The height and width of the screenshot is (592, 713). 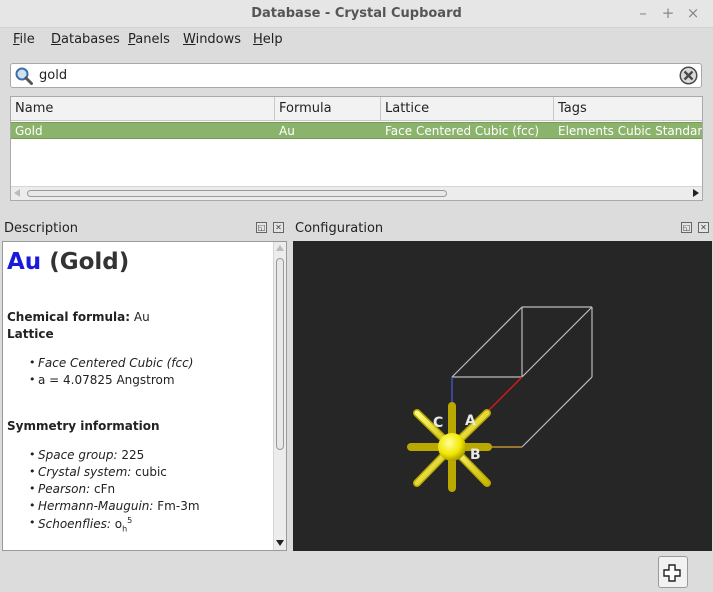 I want to click on symmetry-item: Hermann-Mauguin: Fm-3m, so click(x=114, y=506).